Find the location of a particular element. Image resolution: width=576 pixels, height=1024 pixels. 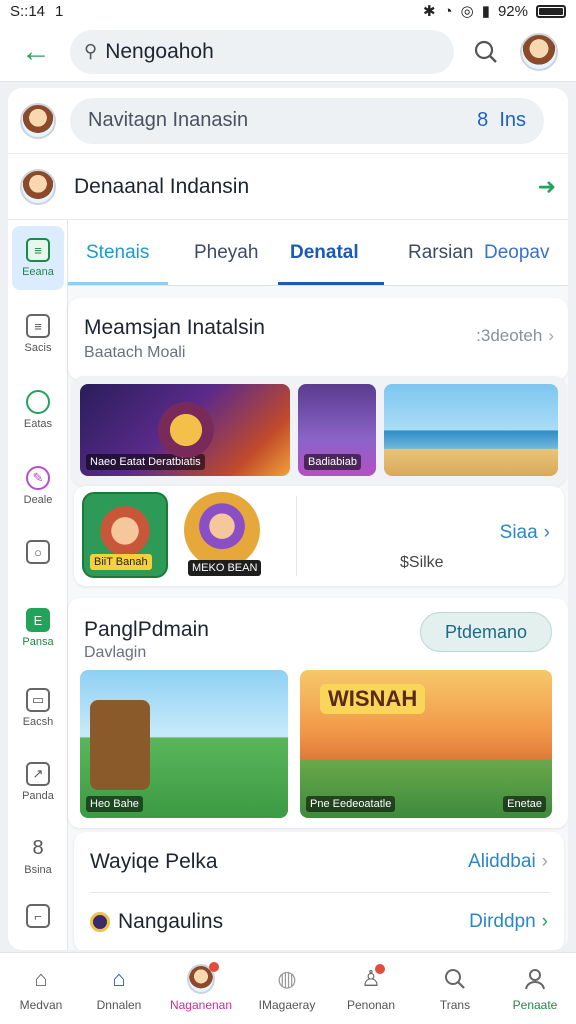

sidebar-item-5: ○ is located at coordinates (38, 552).